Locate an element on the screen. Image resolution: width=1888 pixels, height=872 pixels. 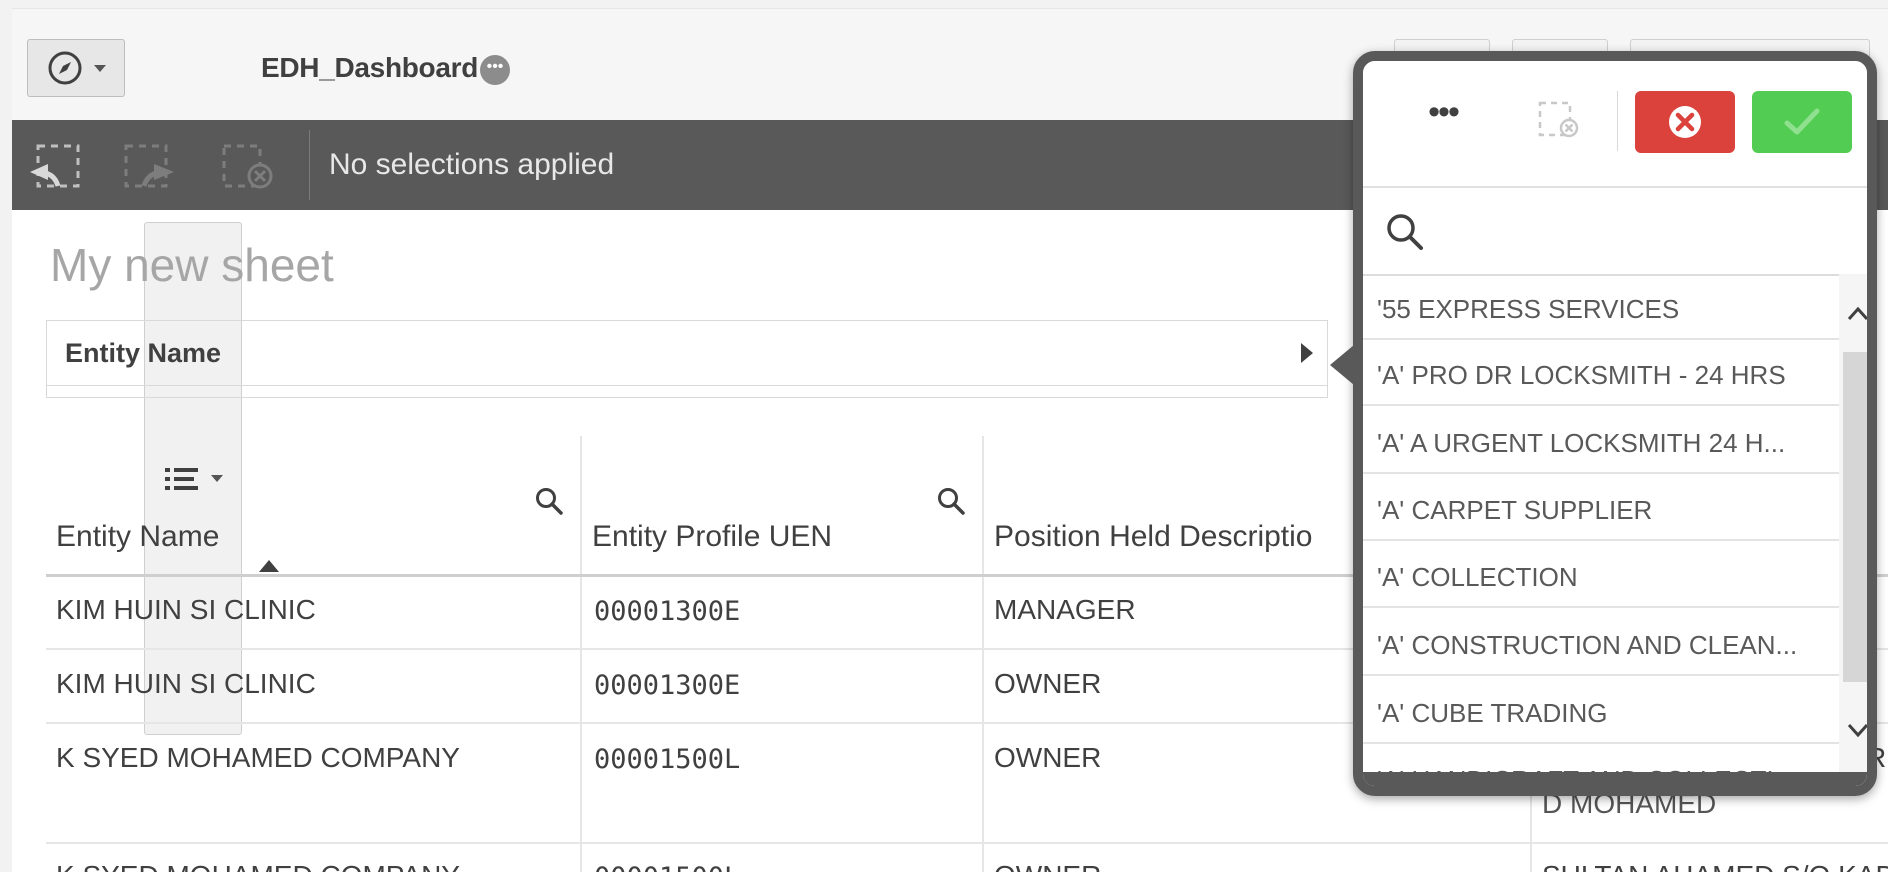
expand-arrow-icon is located at coordinates (1307, 353).